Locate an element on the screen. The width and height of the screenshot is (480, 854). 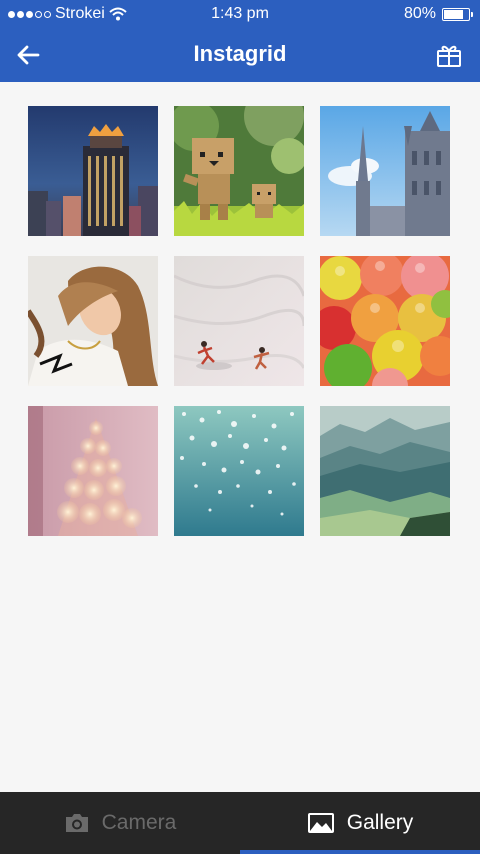
page-title: Instagrid is located at coordinates (240, 53).